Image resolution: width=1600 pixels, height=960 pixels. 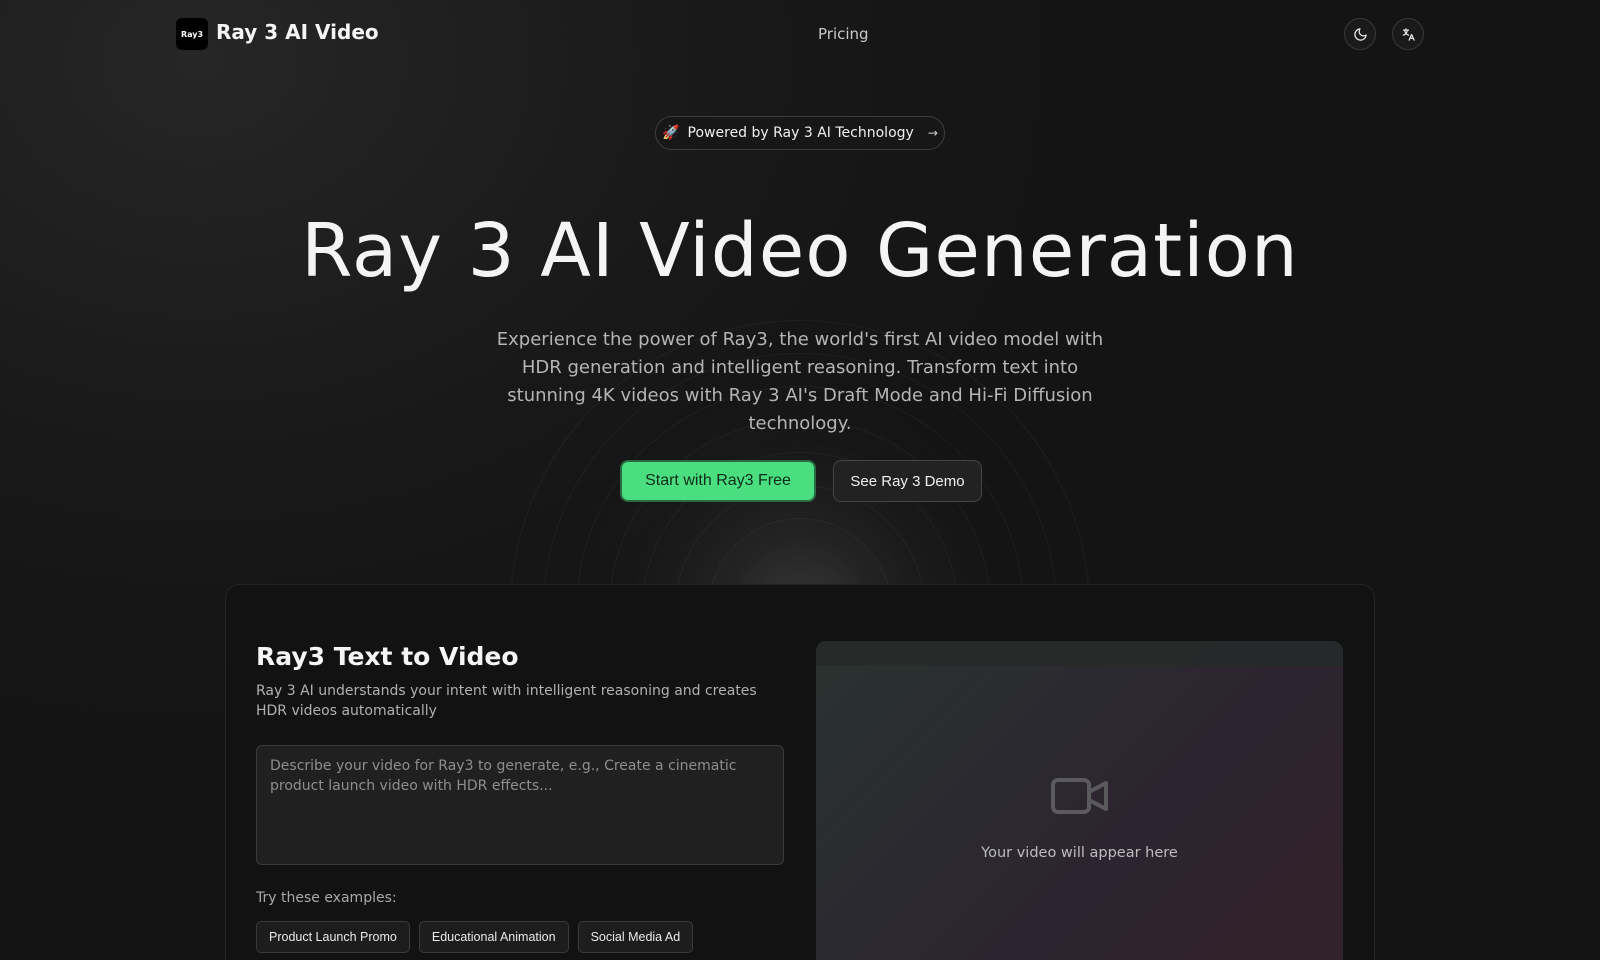 What do you see at coordinates (932, 133) in the screenshot?
I see `arrow-right-icon: →` at bounding box center [932, 133].